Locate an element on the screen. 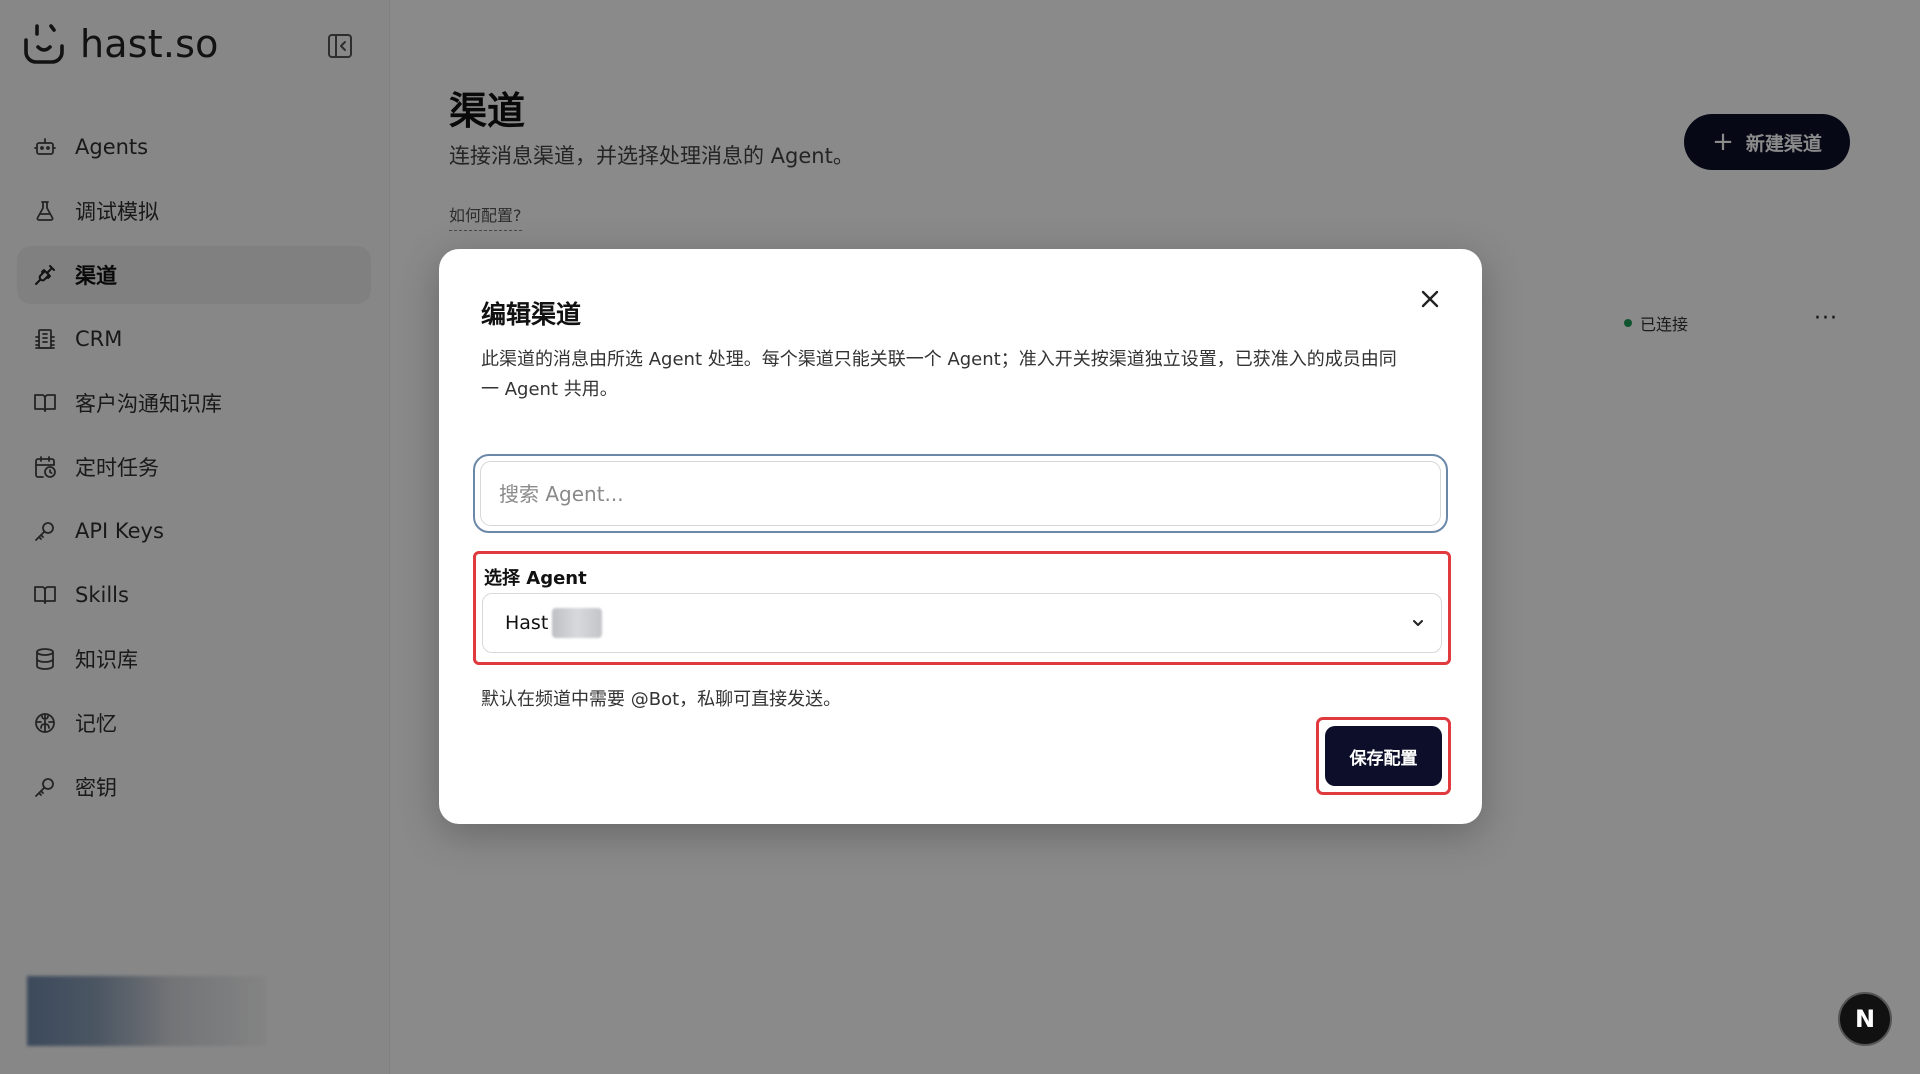 The image size is (1920, 1074). close-icon is located at coordinates (1430, 299).